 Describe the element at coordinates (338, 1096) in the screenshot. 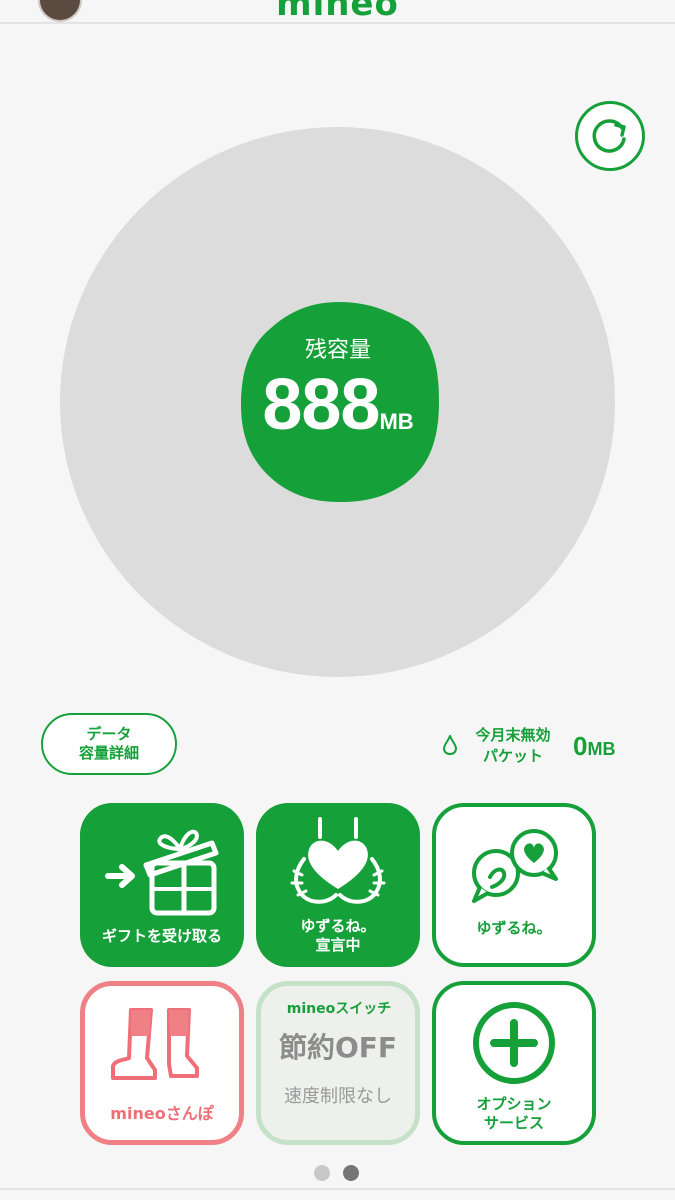

I see `switch-speed-note: 速度制限なし` at that location.